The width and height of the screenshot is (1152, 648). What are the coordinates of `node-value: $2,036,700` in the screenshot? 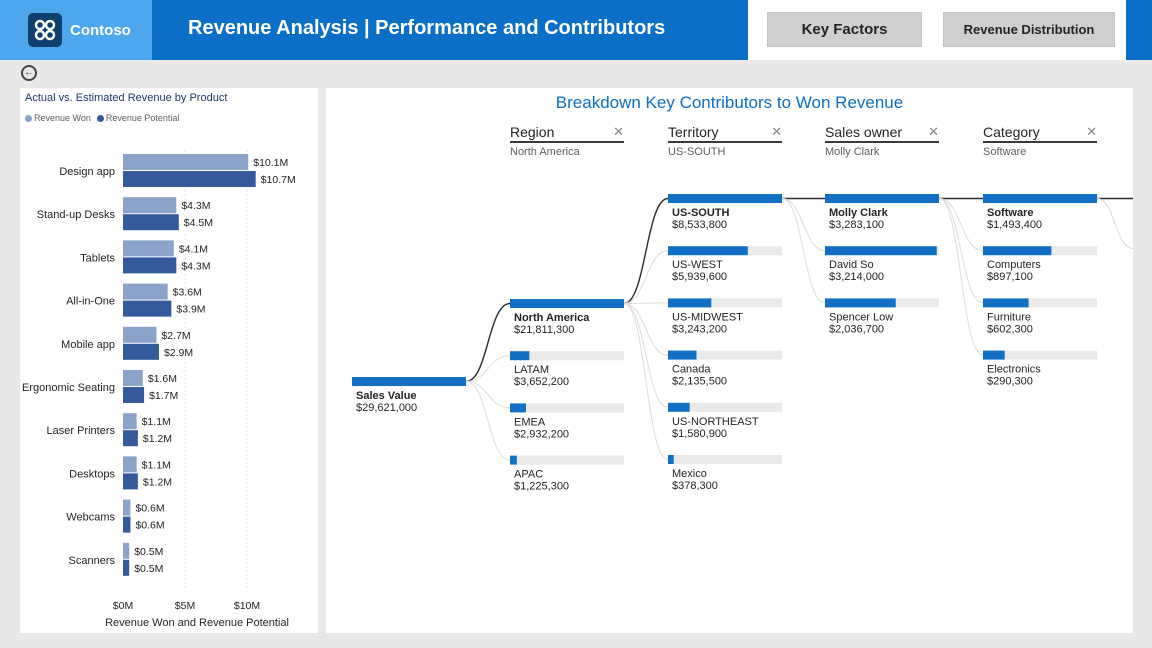 It's located at (856, 329).